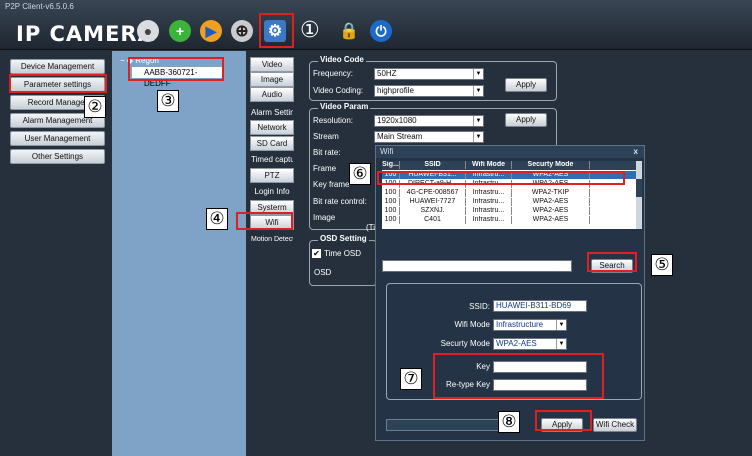 The height and width of the screenshot is (456, 752). Describe the element at coordinates (509, 211) in the screenshot. I see `table-row: 100 SZXNJ. Infrastru... WPA2-AES` at that location.